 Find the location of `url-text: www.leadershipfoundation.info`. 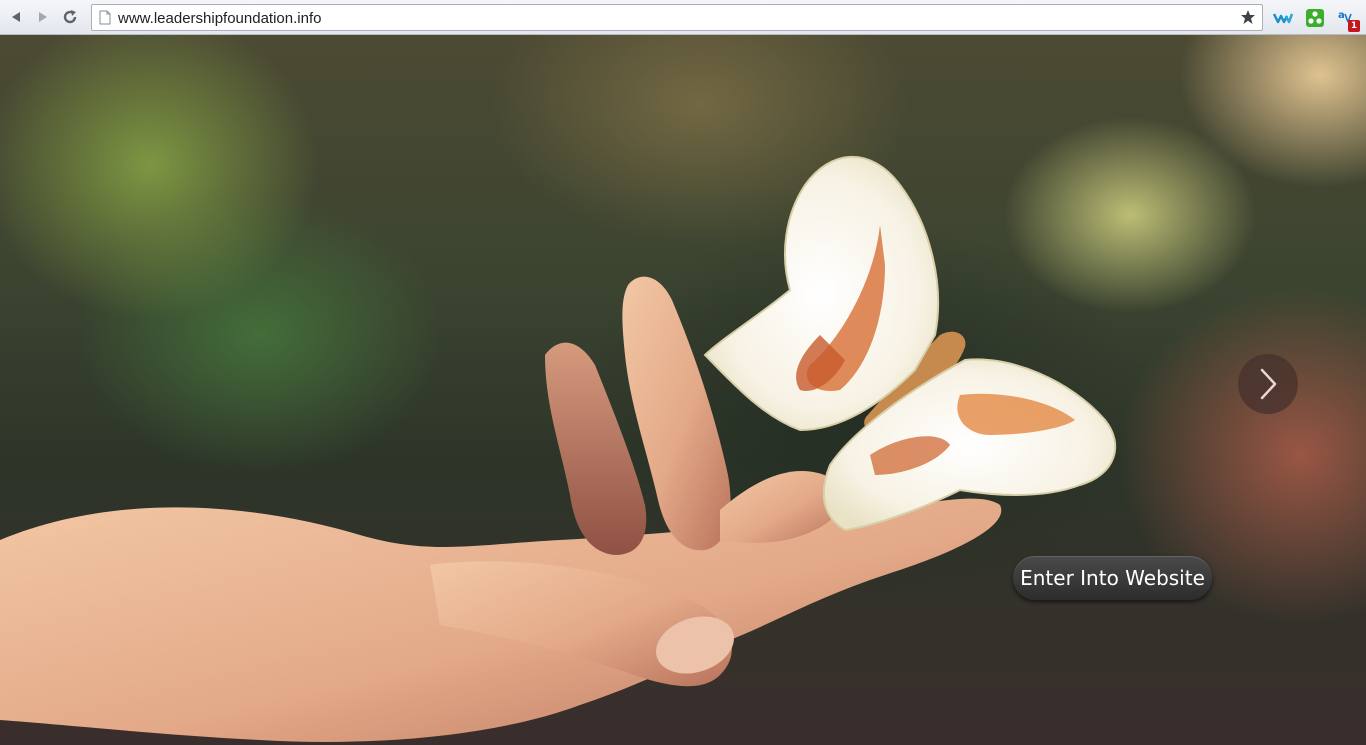

url-text: www.leadershipfoundation.info is located at coordinates (220, 18).